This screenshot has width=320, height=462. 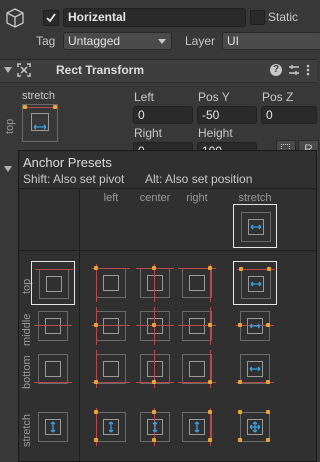 I want to click on anchor-h-label: stretch, so click(x=39, y=96).